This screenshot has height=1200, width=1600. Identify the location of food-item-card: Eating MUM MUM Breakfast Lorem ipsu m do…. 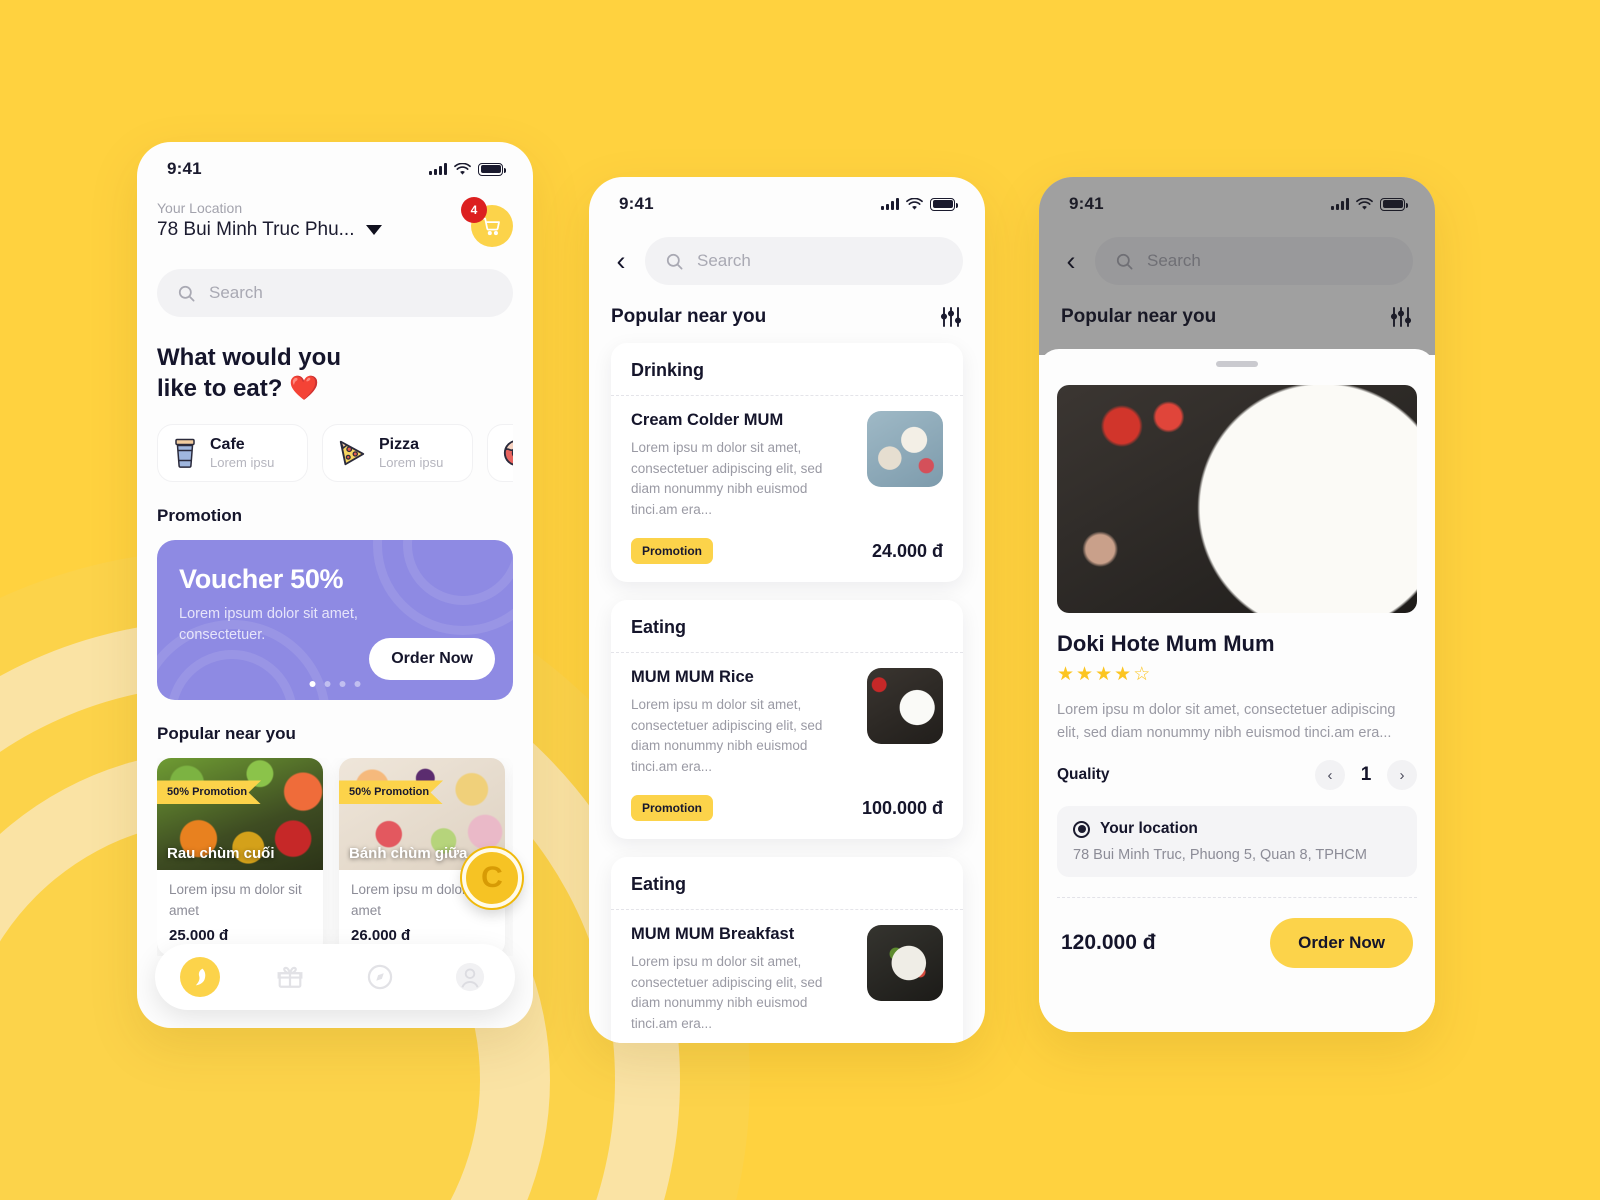
(787, 950).